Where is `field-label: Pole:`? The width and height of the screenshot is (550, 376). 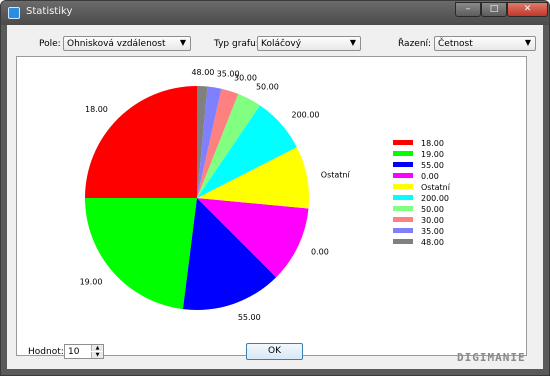 field-label: Pole: is located at coordinates (50, 44).